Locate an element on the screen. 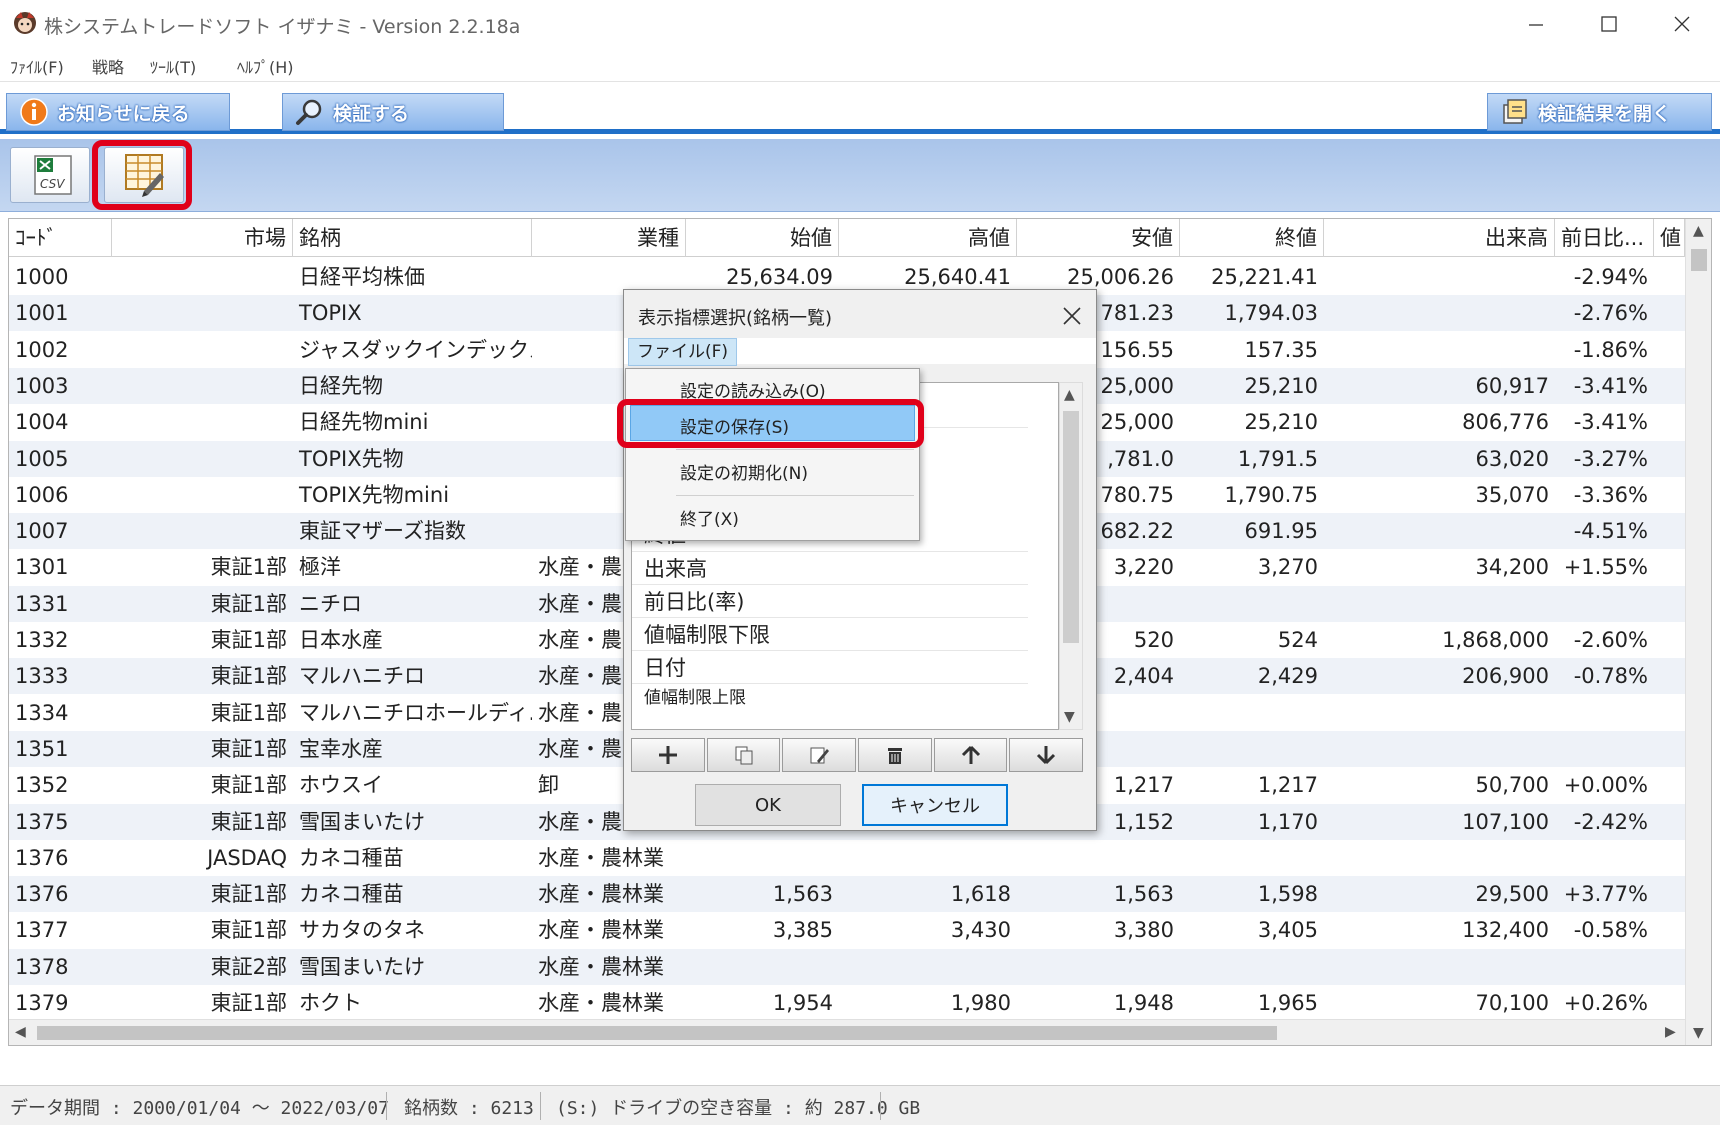  tab-back-to-notice: お知らせに戻る is located at coordinates (118, 112).